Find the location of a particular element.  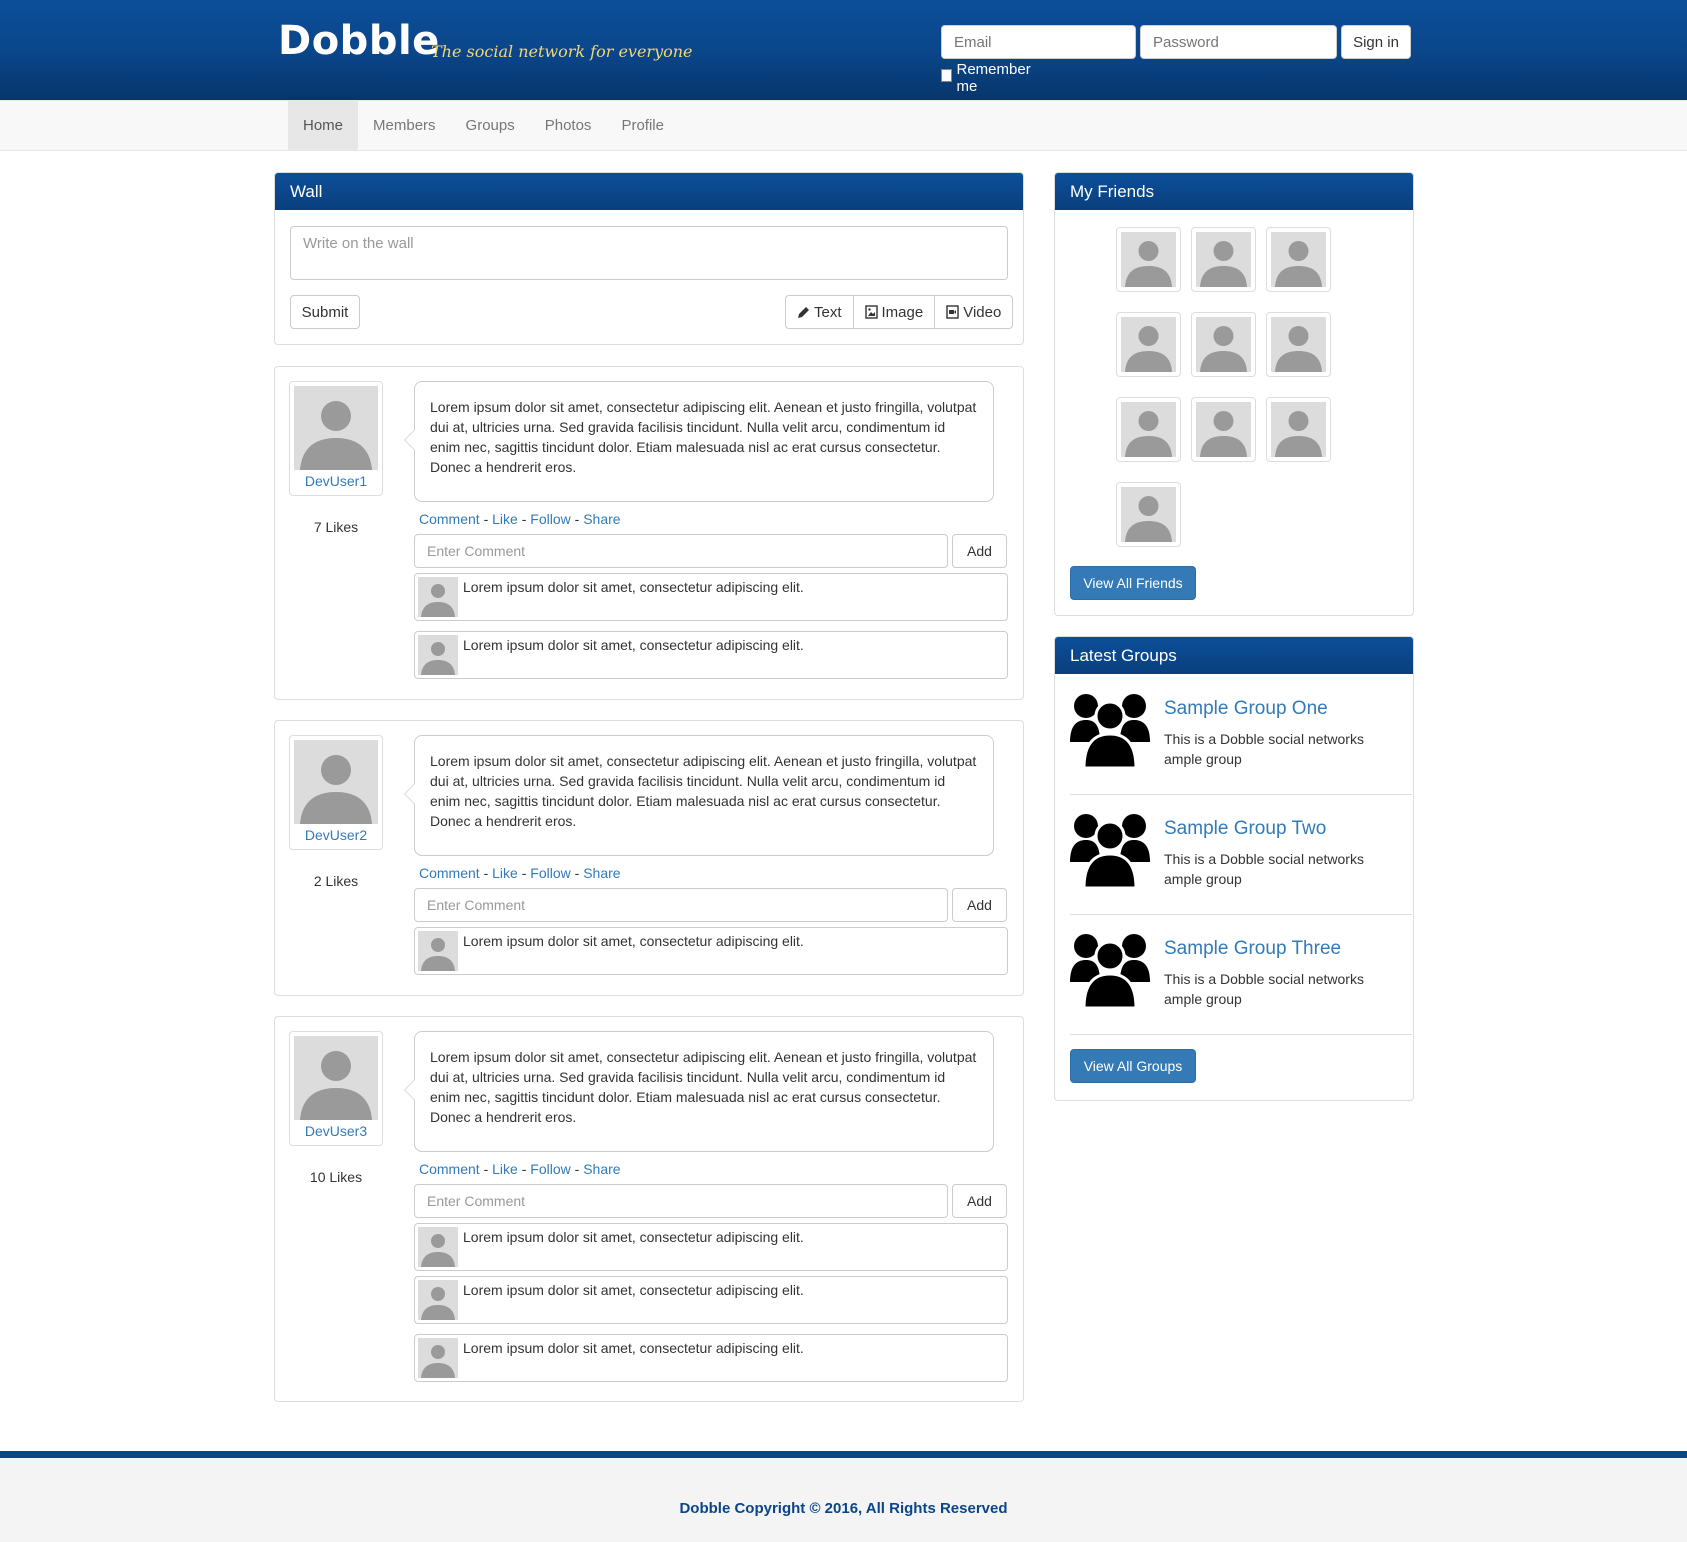

groups-title: Latest Groups is located at coordinates (1234, 655).